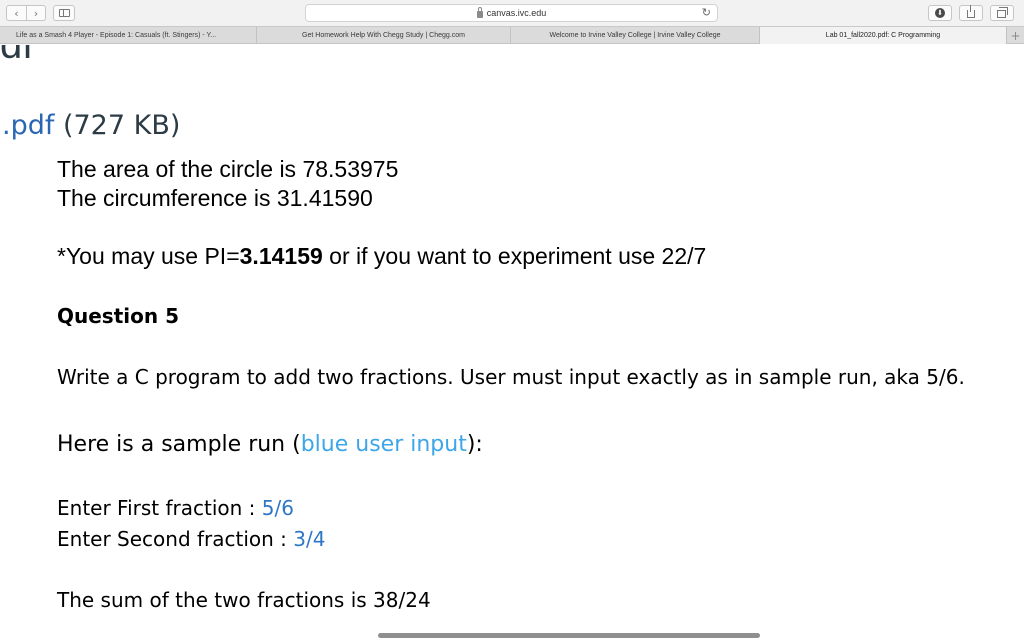 The height and width of the screenshot is (640, 1024). I want to click on share-glyph, so click(971, 11).